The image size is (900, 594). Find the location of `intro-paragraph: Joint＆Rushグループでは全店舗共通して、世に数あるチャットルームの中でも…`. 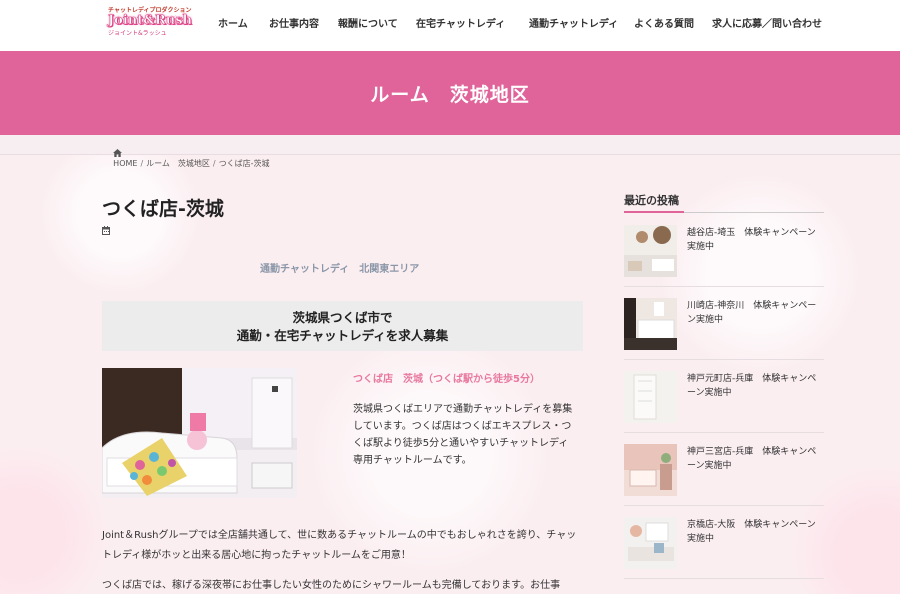

intro-paragraph: Joint＆Rushグループでは全店舗共通して、世に数あるチャットルームの中でも… is located at coordinates (345, 546).